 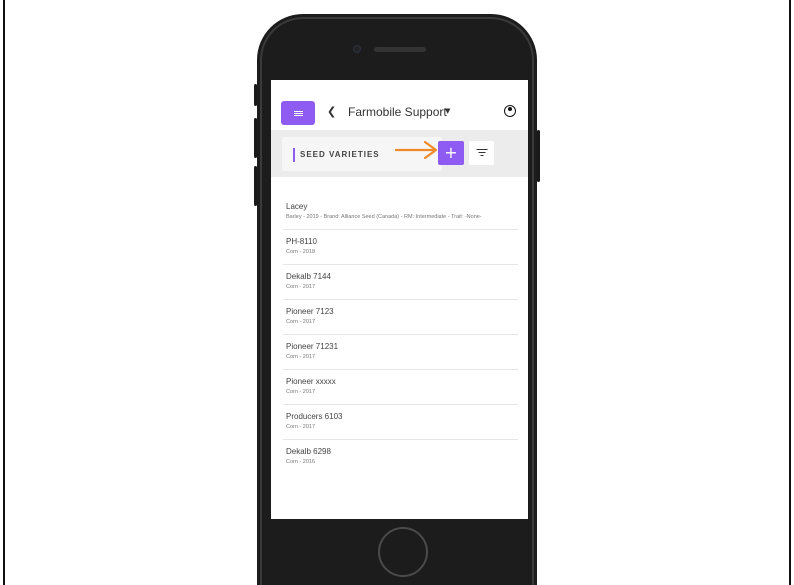 I want to click on phone-mute-switch, so click(x=255, y=95).